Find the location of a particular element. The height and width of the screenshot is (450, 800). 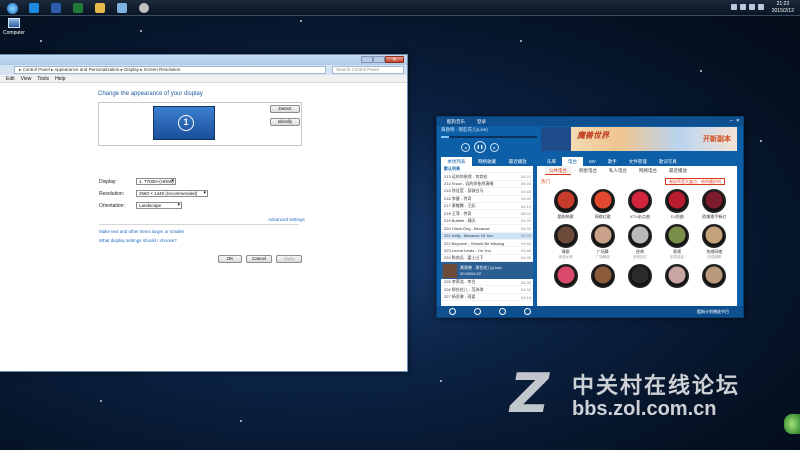

list-item: 214 Snow - 远的你依然演唱 05:03 is located at coordinates (487, 185).